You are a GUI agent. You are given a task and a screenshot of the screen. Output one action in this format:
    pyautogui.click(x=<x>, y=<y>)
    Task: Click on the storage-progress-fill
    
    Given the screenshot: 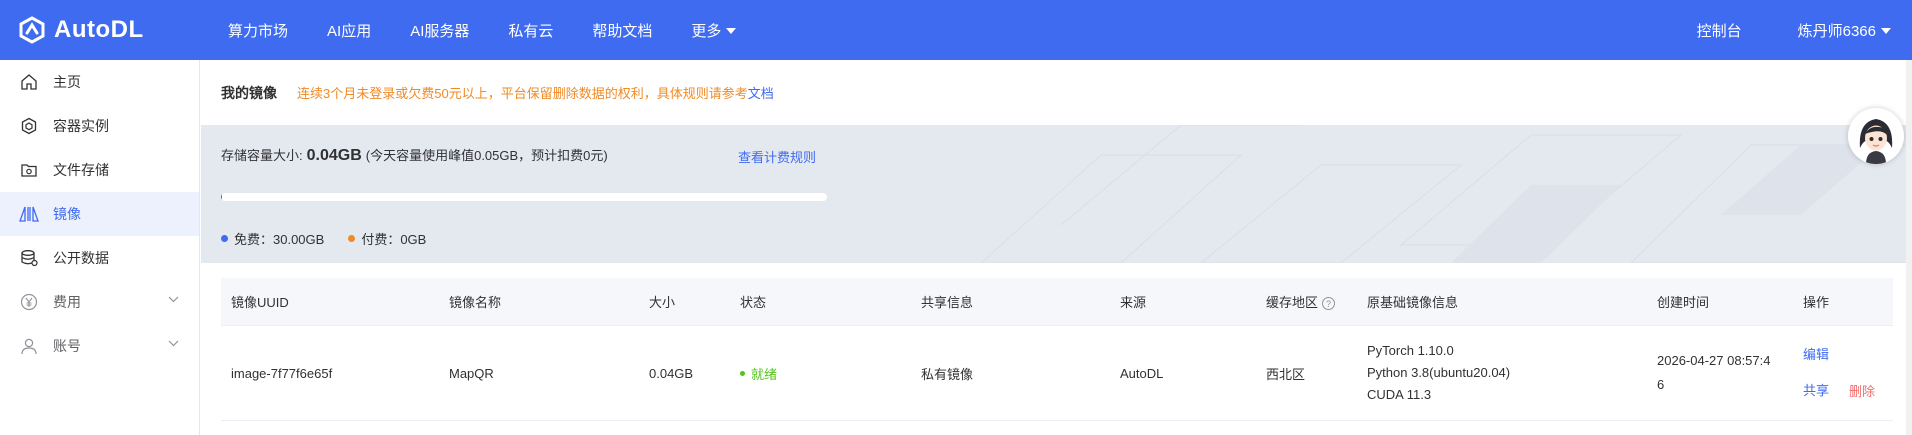 What is the action you would take?
    pyautogui.click(x=222, y=197)
    